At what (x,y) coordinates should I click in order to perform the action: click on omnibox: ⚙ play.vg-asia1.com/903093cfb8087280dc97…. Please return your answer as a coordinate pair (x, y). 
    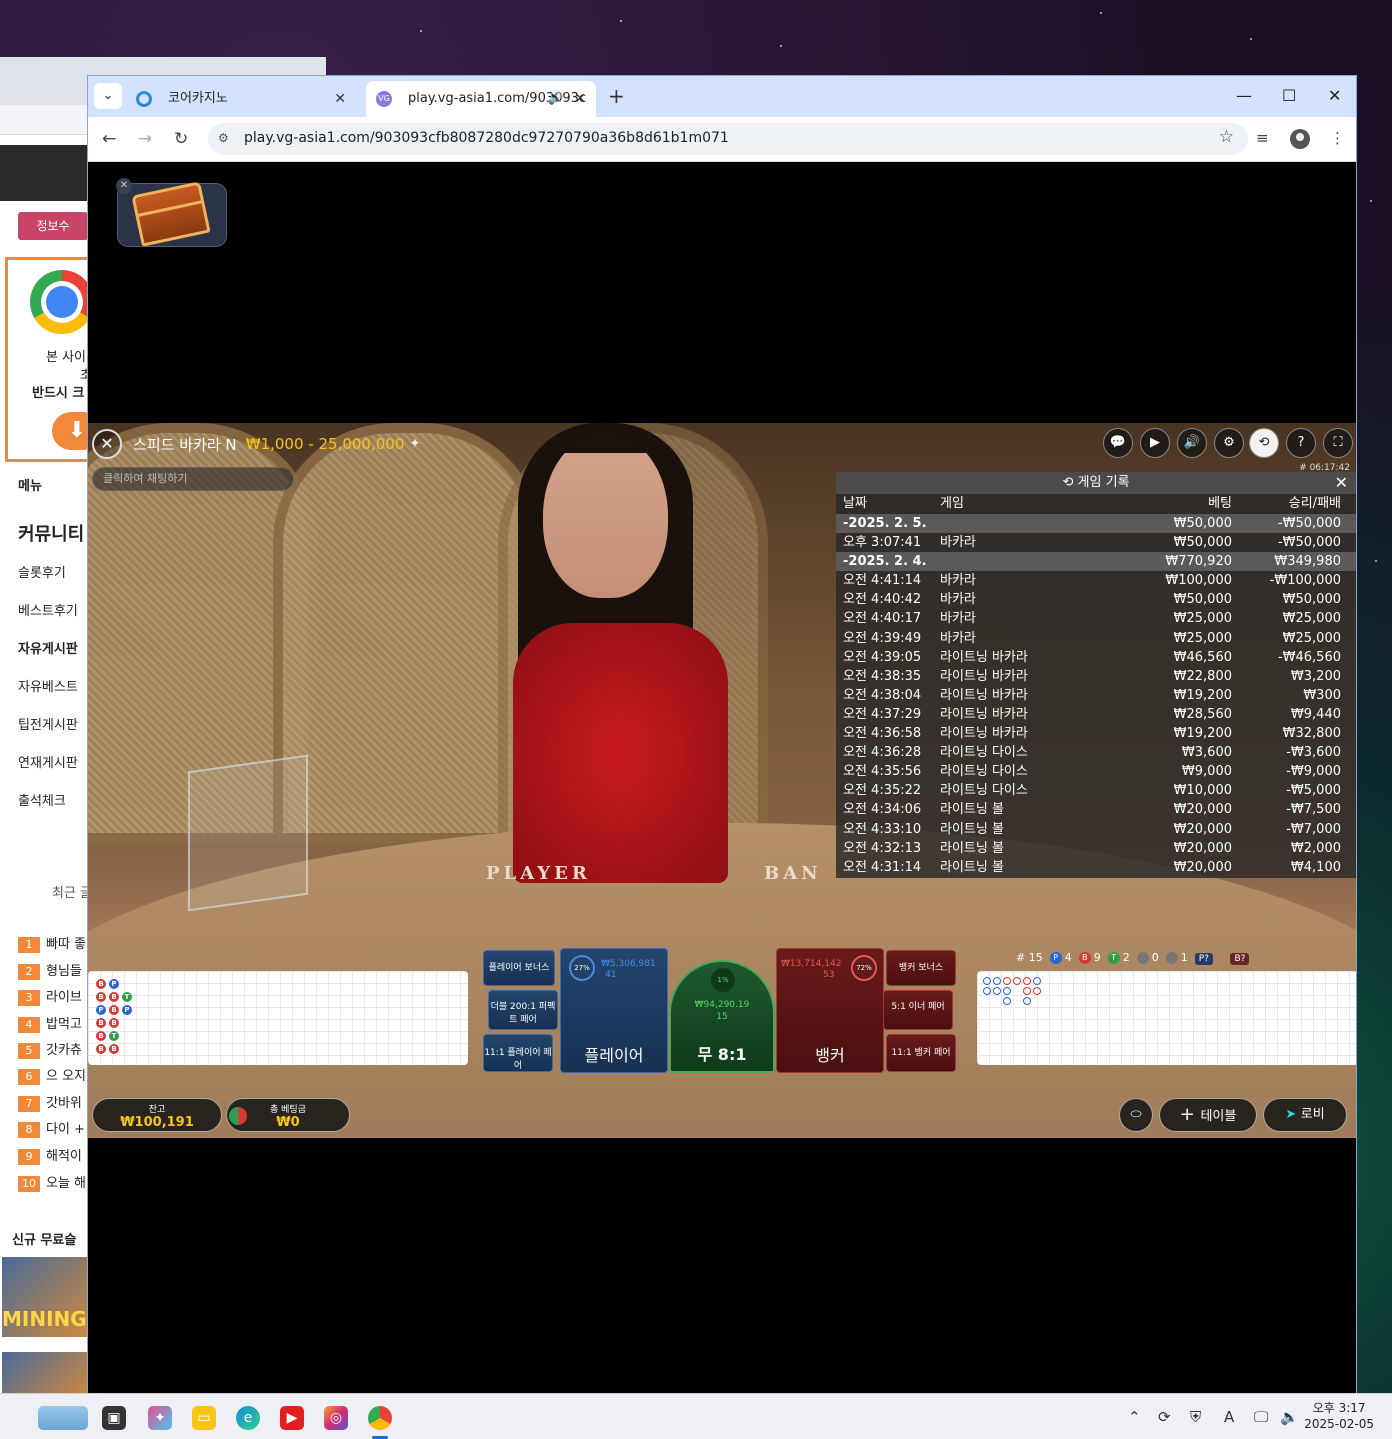
    Looking at the image, I should click on (728, 139).